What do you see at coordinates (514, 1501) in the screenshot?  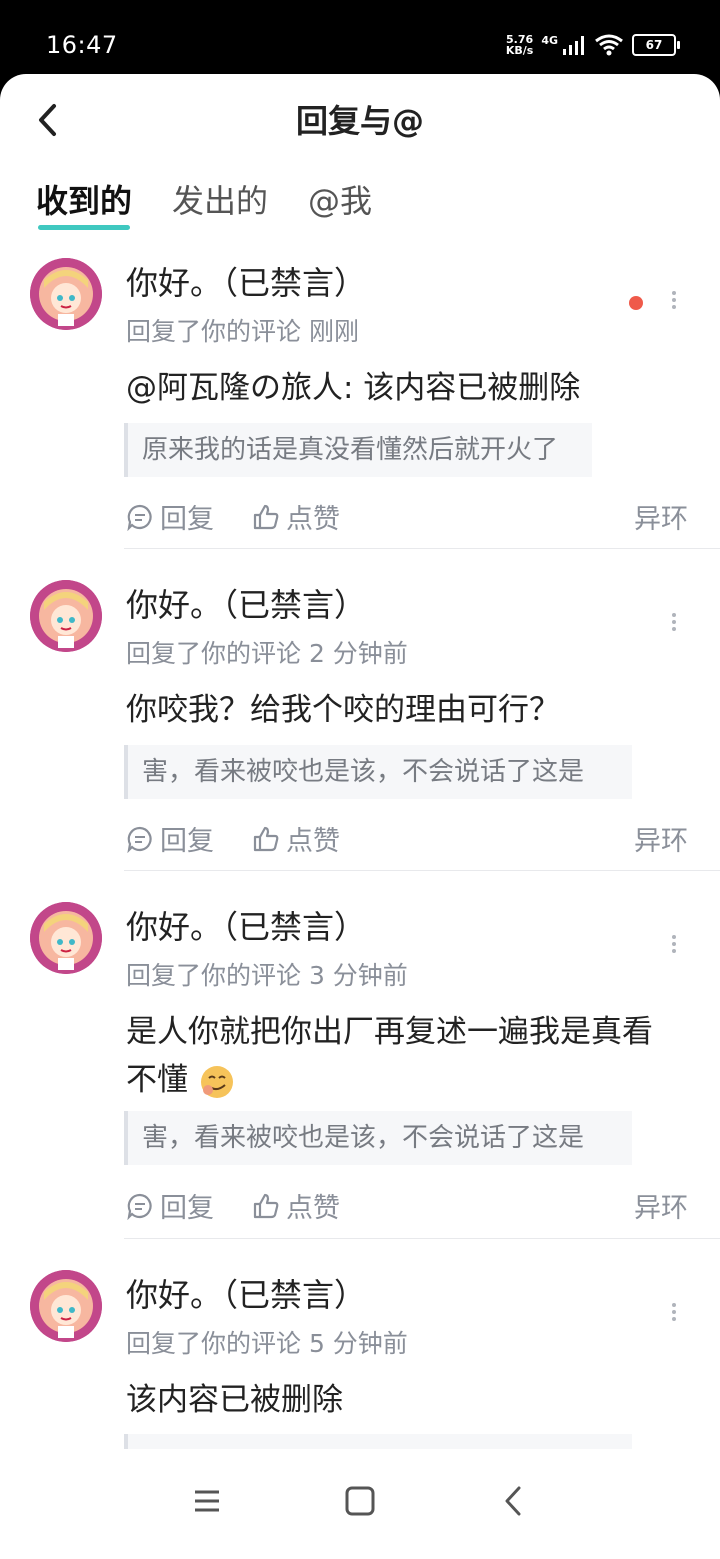 I see `nav-back-icon` at bounding box center [514, 1501].